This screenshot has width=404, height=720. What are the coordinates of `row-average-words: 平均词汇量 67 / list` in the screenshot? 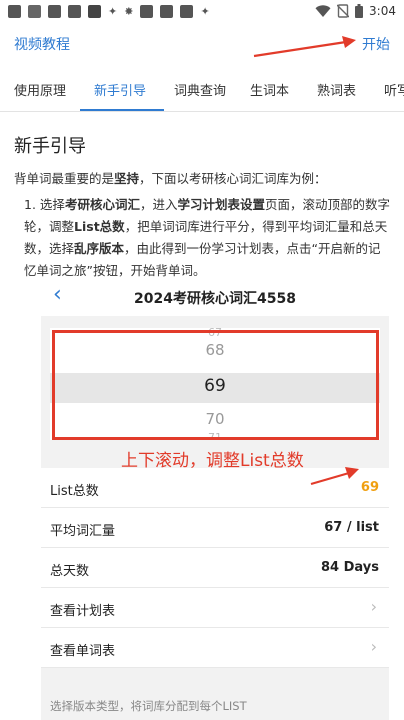 It's located at (215, 528).